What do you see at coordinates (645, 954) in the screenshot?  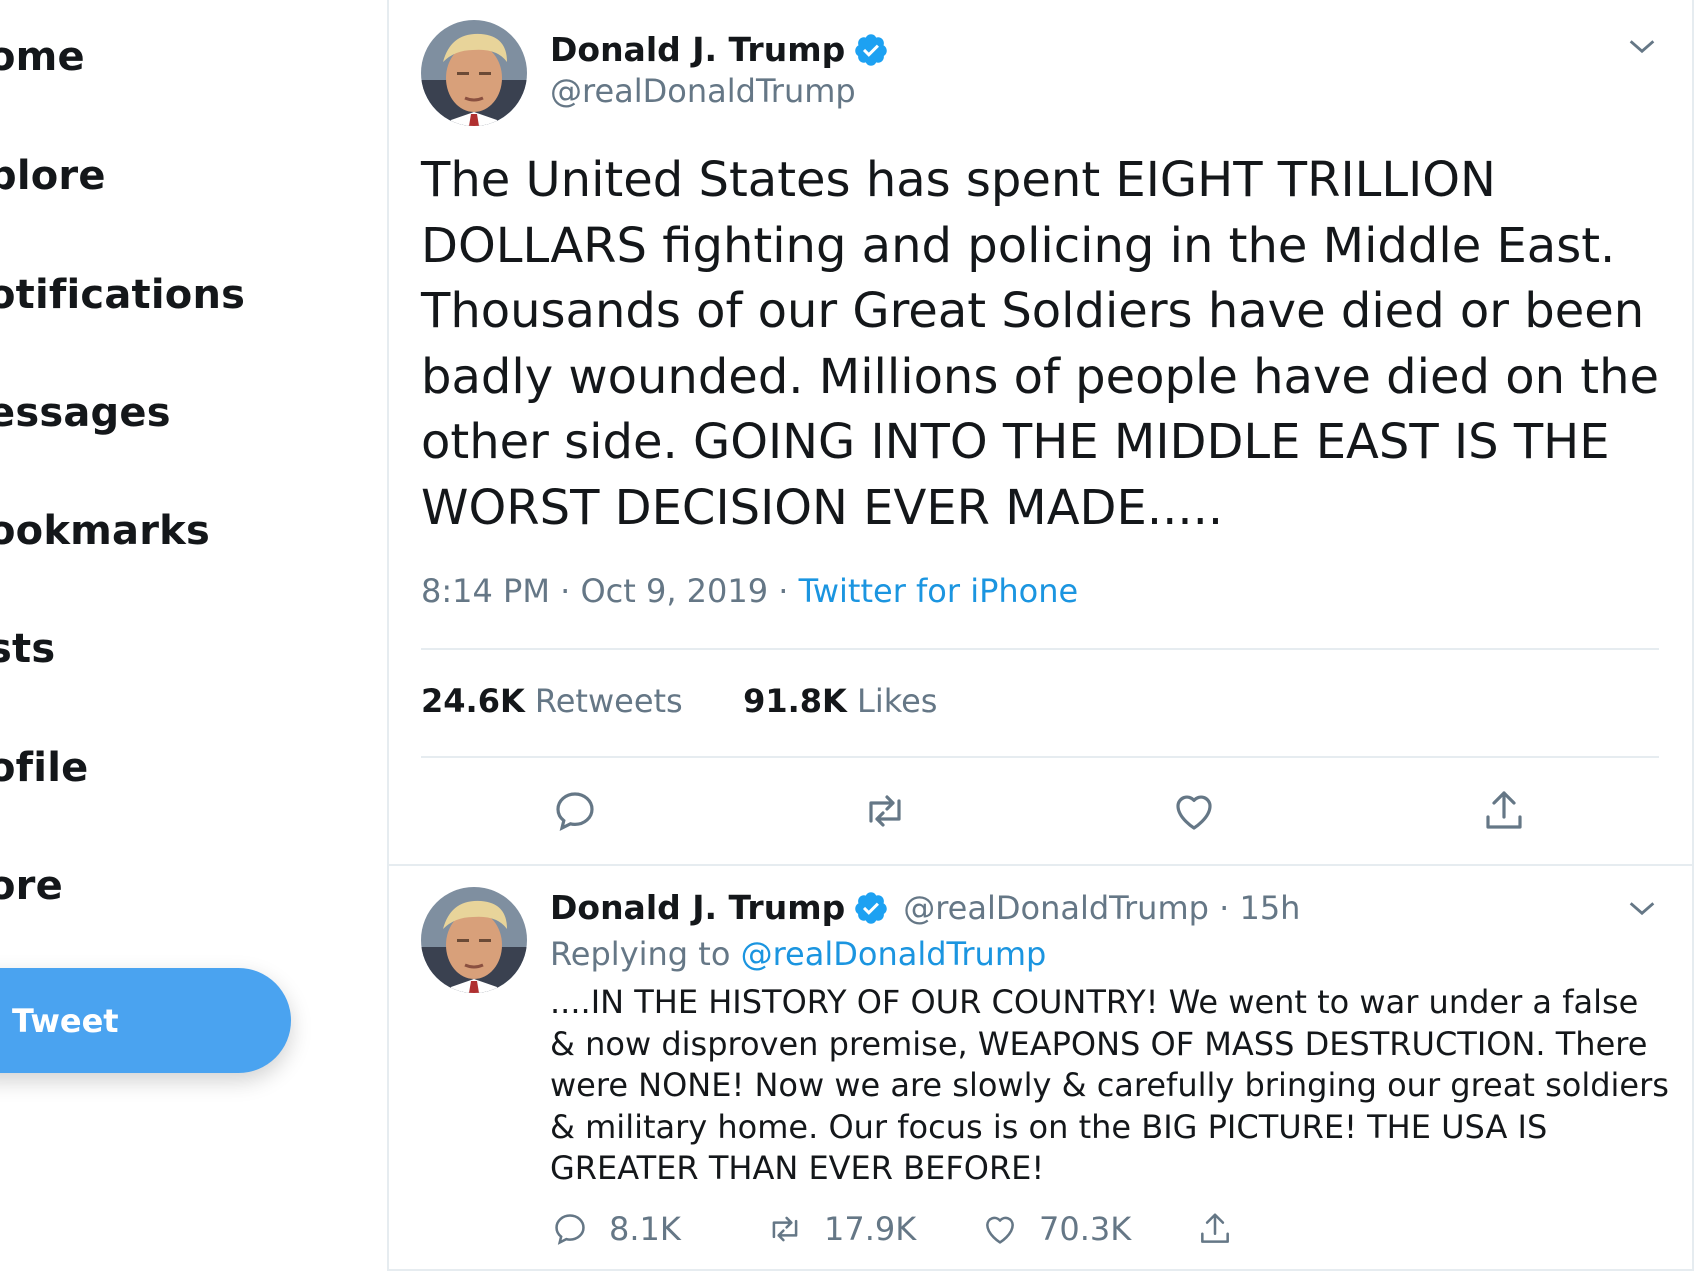 I see `replying-prefix: Replying to` at bounding box center [645, 954].